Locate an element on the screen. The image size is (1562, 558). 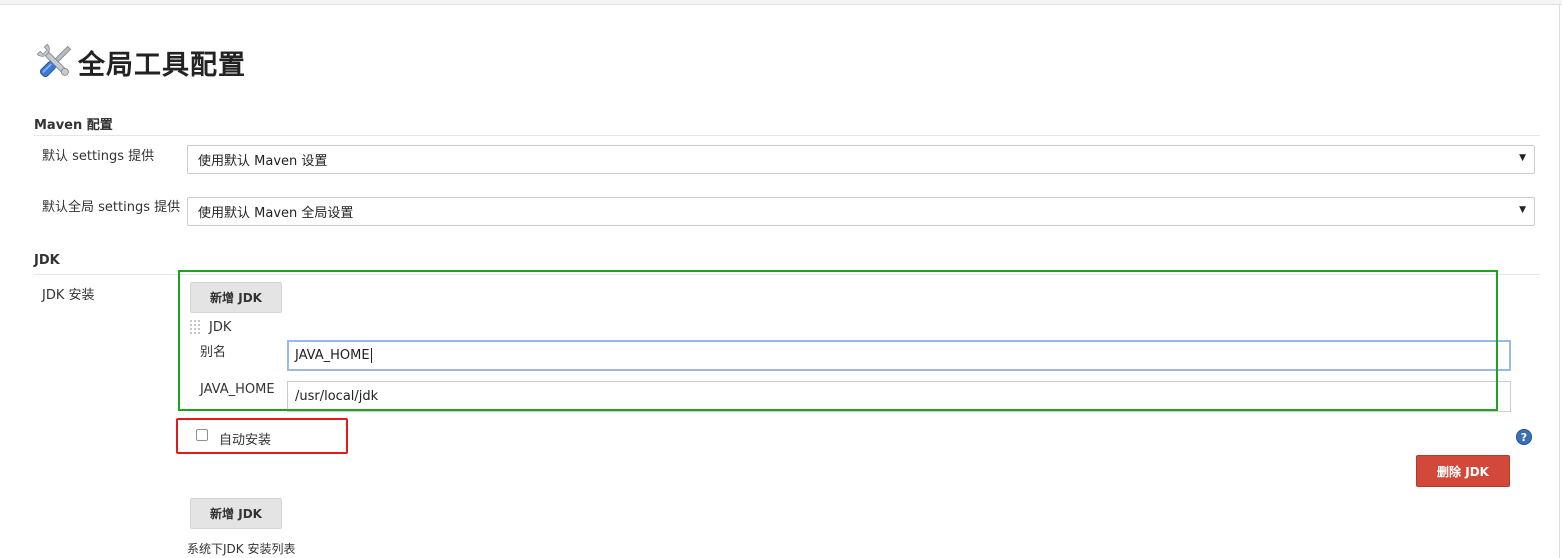
maven-global-settings-select: 使用默认 Maven 全局设置 ▼ is located at coordinates (861, 211).